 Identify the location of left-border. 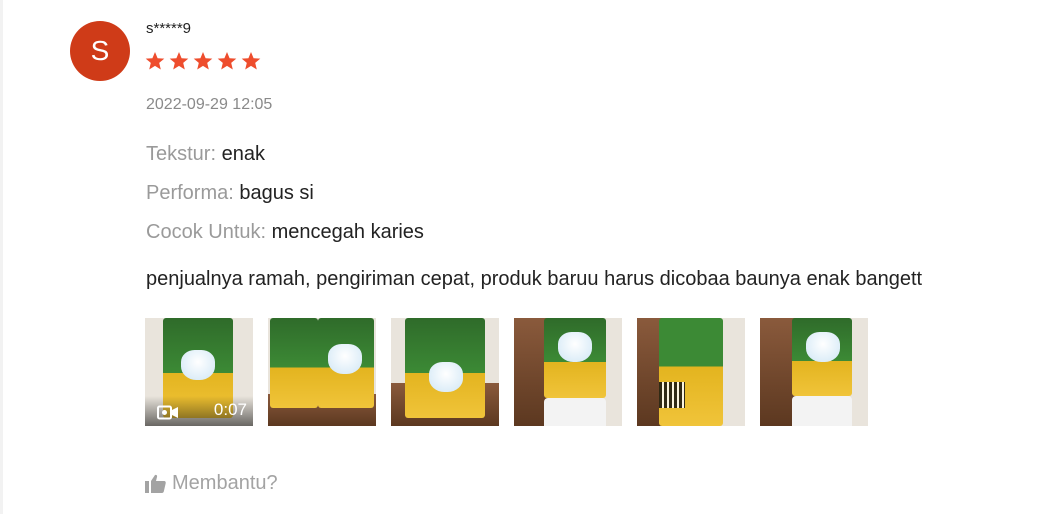
(1, 257).